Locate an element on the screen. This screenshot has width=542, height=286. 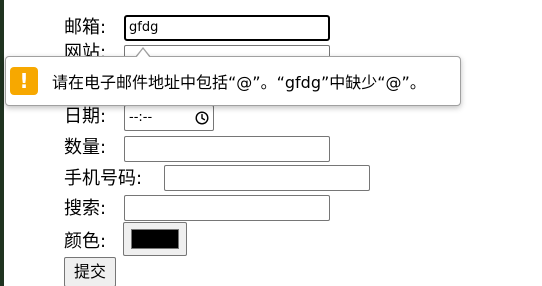
phone-input is located at coordinates (267, 178).